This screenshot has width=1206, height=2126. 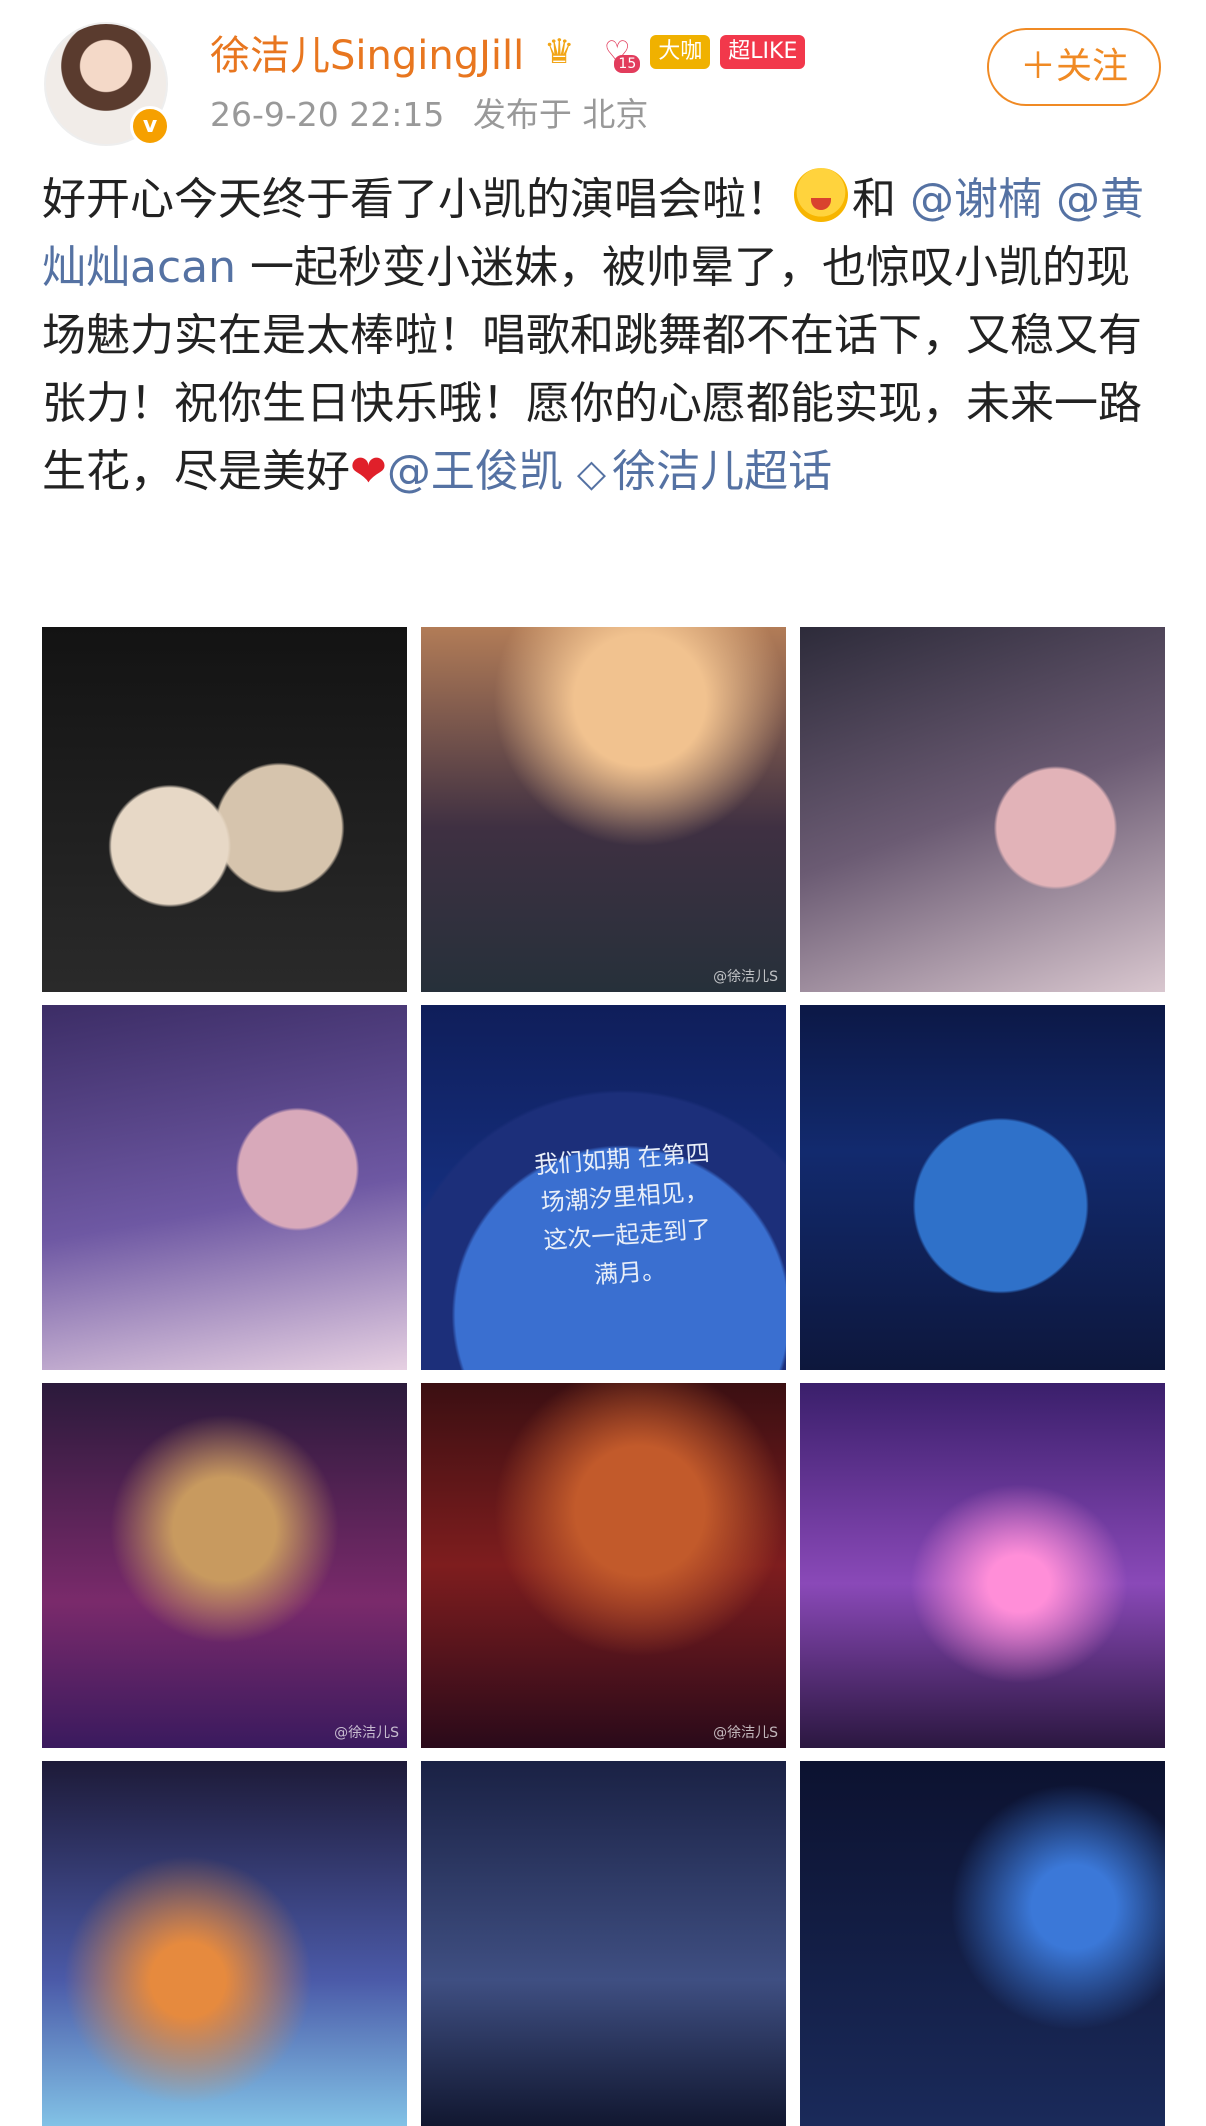 What do you see at coordinates (763, 52) in the screenshot?
I see `super-like-badge: 超LIKE` at bounding box center [763, 52].